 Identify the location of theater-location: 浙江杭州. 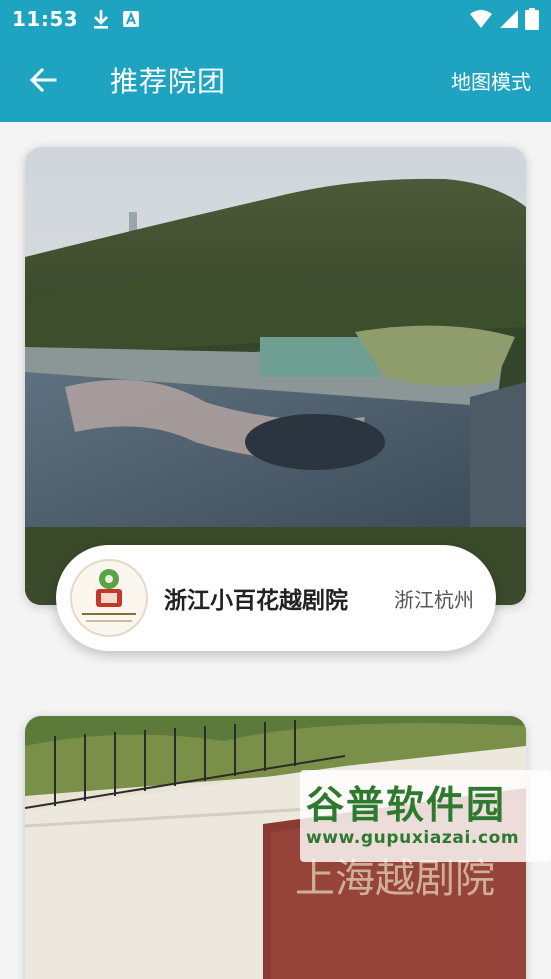
(434, 599).